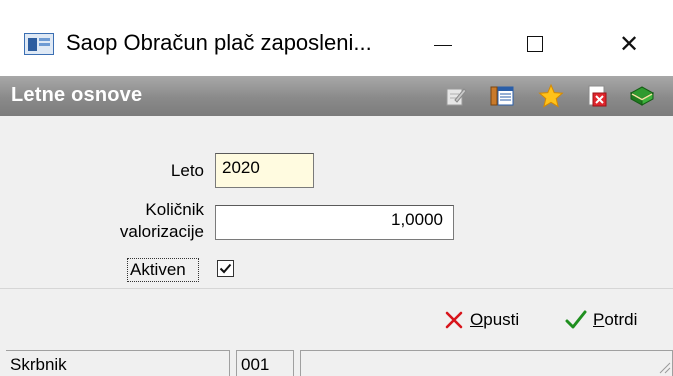 The height and width of the screenshot is (376, 673). I want to click on columns-button, so click(502, 96).